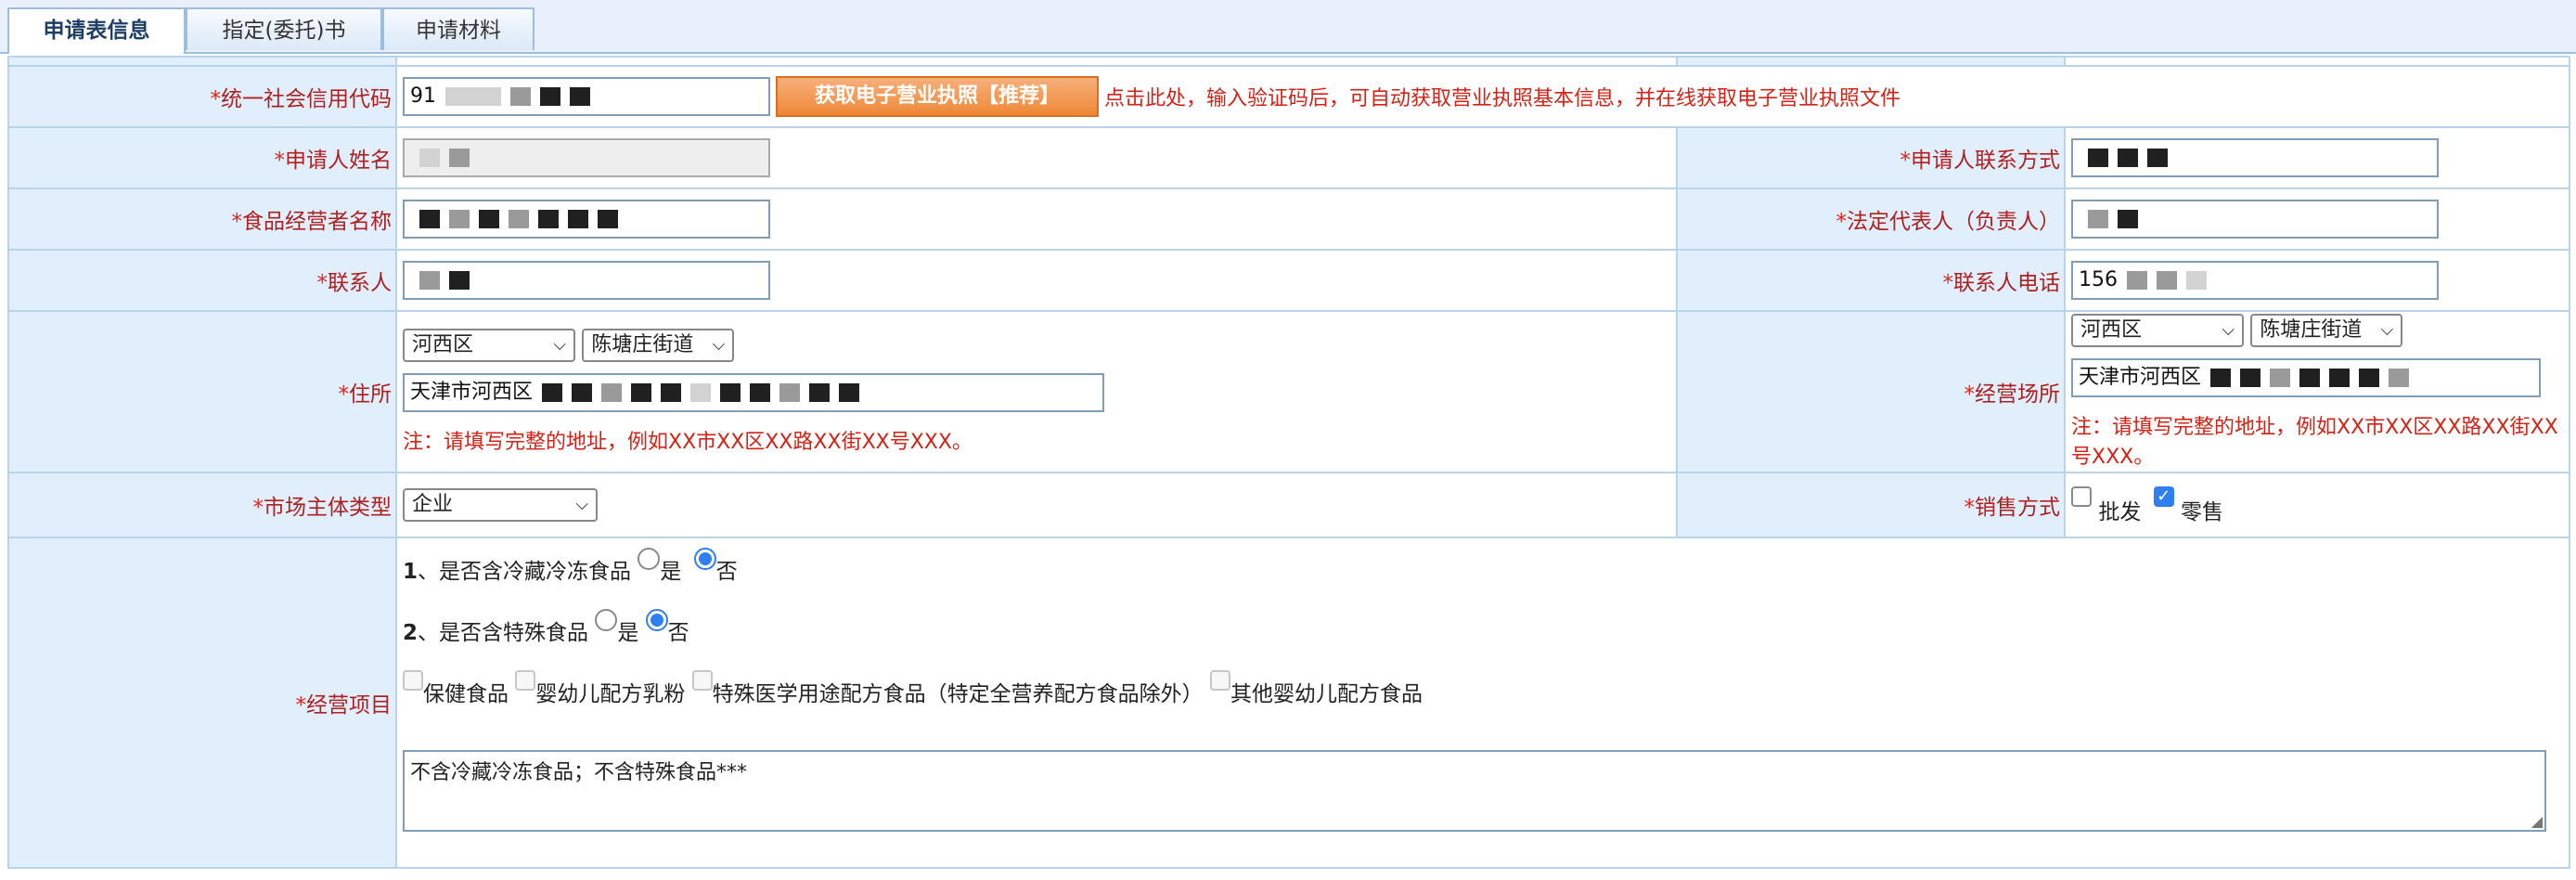  I want to click on row-market-type: *市场主体类型 企业 ⌵ *销售方式 批发 ✓ 零售, so click(1288, 505).